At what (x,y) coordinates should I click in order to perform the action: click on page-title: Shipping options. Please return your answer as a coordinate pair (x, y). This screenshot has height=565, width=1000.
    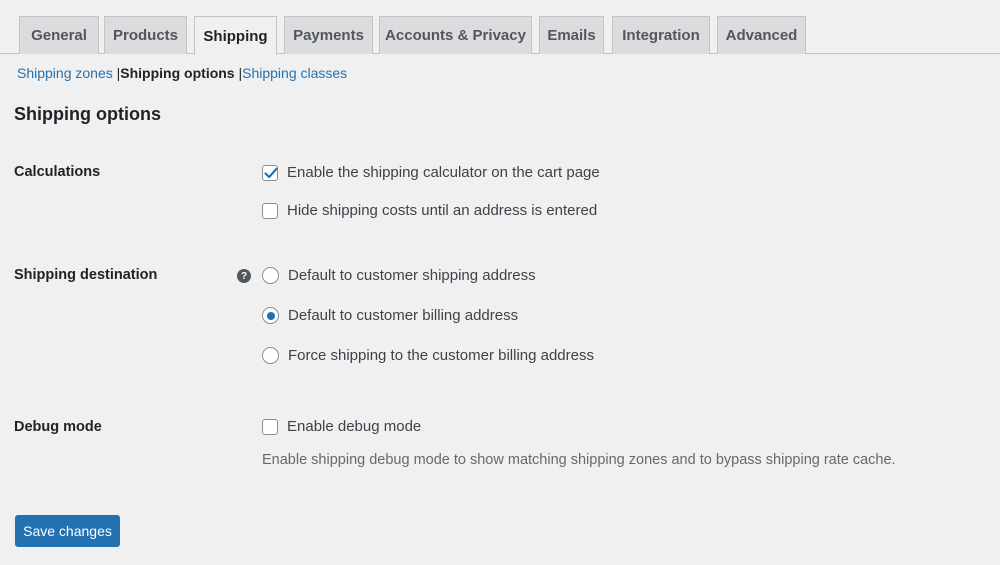
    Looking at the image, I should click on (87, 114).